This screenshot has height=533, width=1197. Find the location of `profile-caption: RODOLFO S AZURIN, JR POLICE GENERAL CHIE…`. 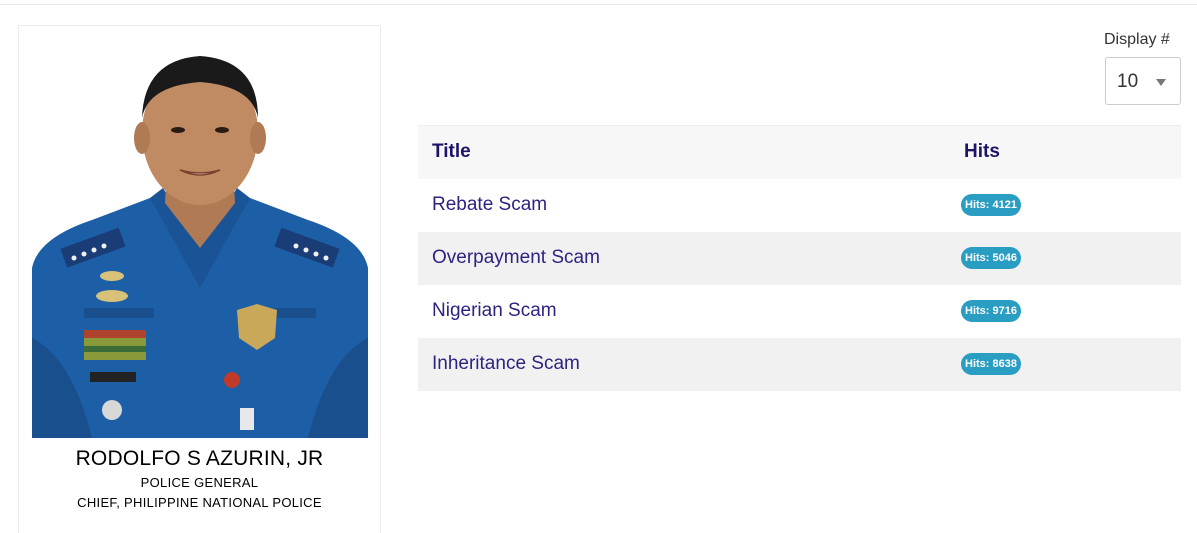

profile-caption: RODOLFO S AZURIN, JR POLICE GENERAL CHIE… is located at coordinates (199, 479).